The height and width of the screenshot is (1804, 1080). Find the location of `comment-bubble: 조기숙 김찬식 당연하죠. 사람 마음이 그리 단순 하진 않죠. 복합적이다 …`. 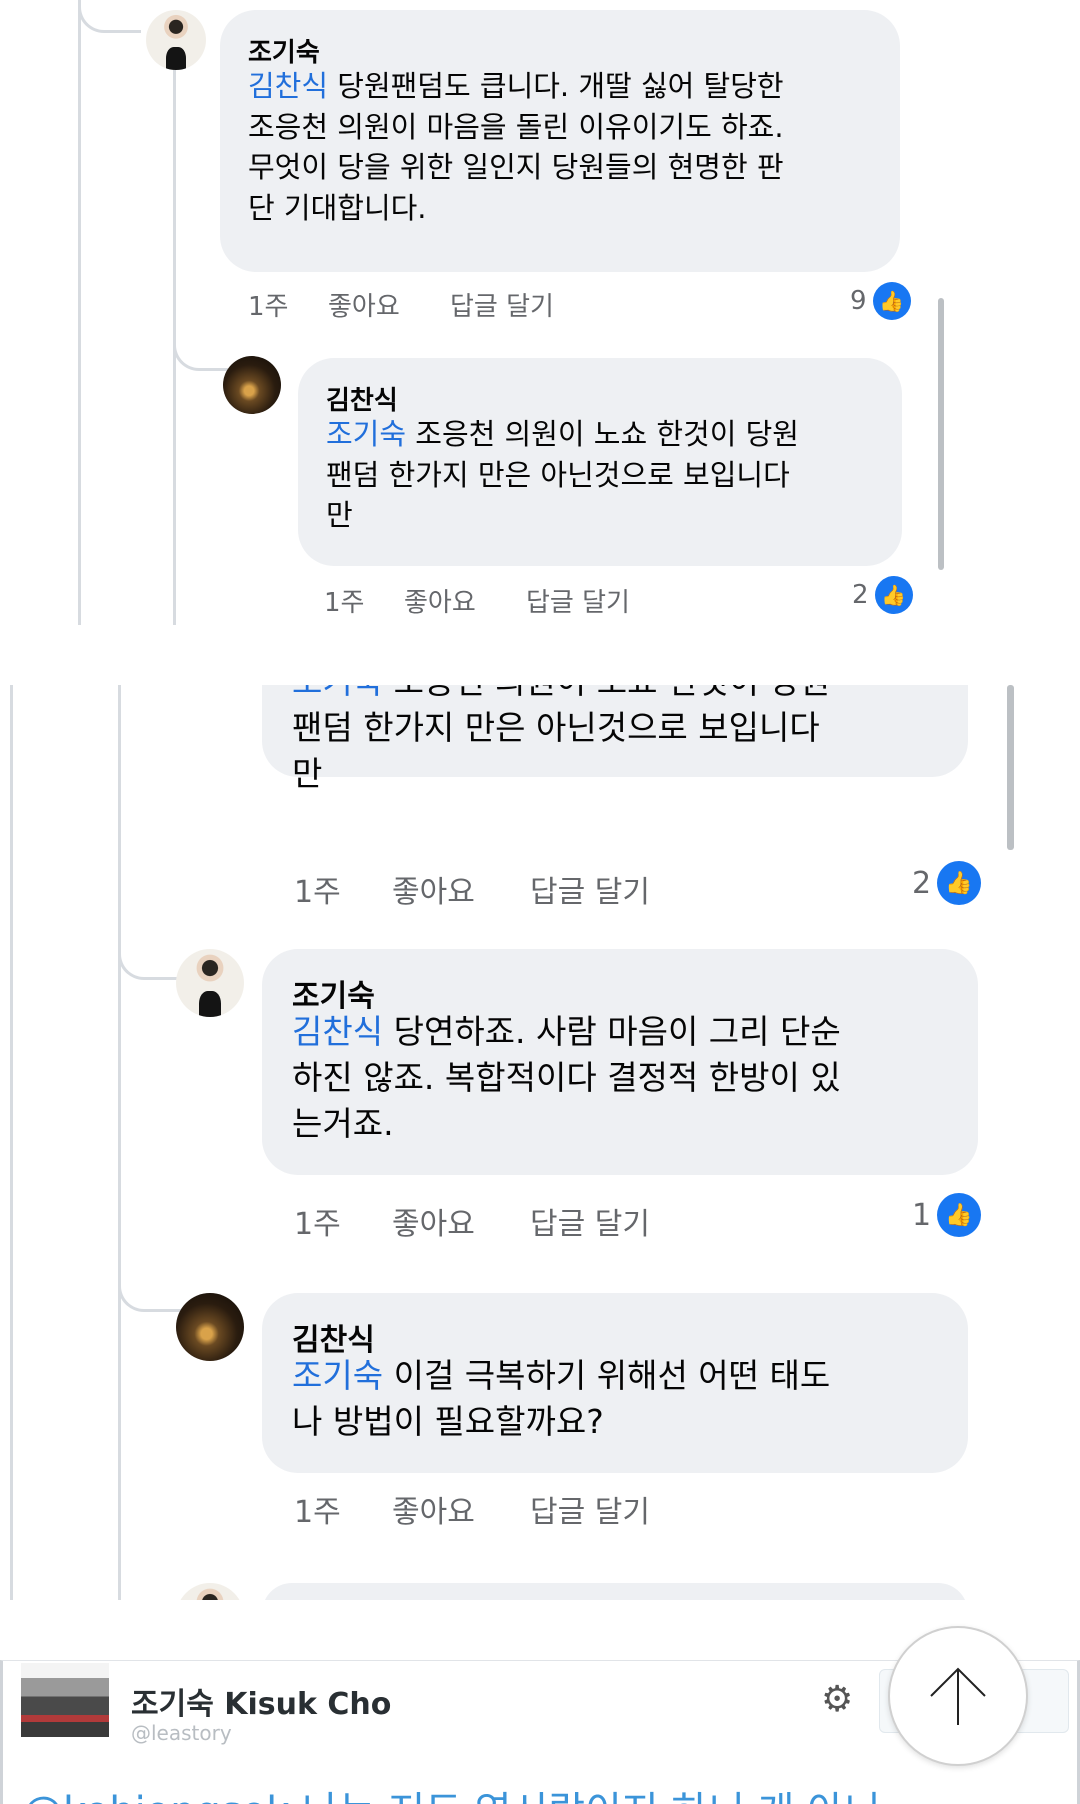

comment-bubble: 조기숙 김찬식 당연하죠. 사람 마음이 그리 단순 하진 않죠. 복합적이다 … is located at coordinates (620, 1062).